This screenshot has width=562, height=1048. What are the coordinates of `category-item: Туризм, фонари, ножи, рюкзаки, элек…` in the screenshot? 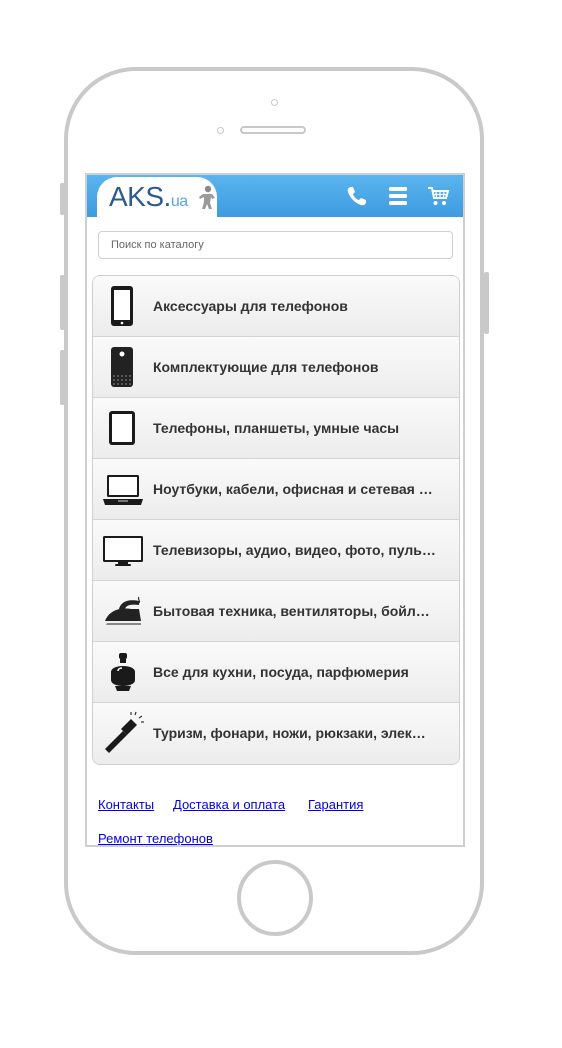 It's located at (276, 733).